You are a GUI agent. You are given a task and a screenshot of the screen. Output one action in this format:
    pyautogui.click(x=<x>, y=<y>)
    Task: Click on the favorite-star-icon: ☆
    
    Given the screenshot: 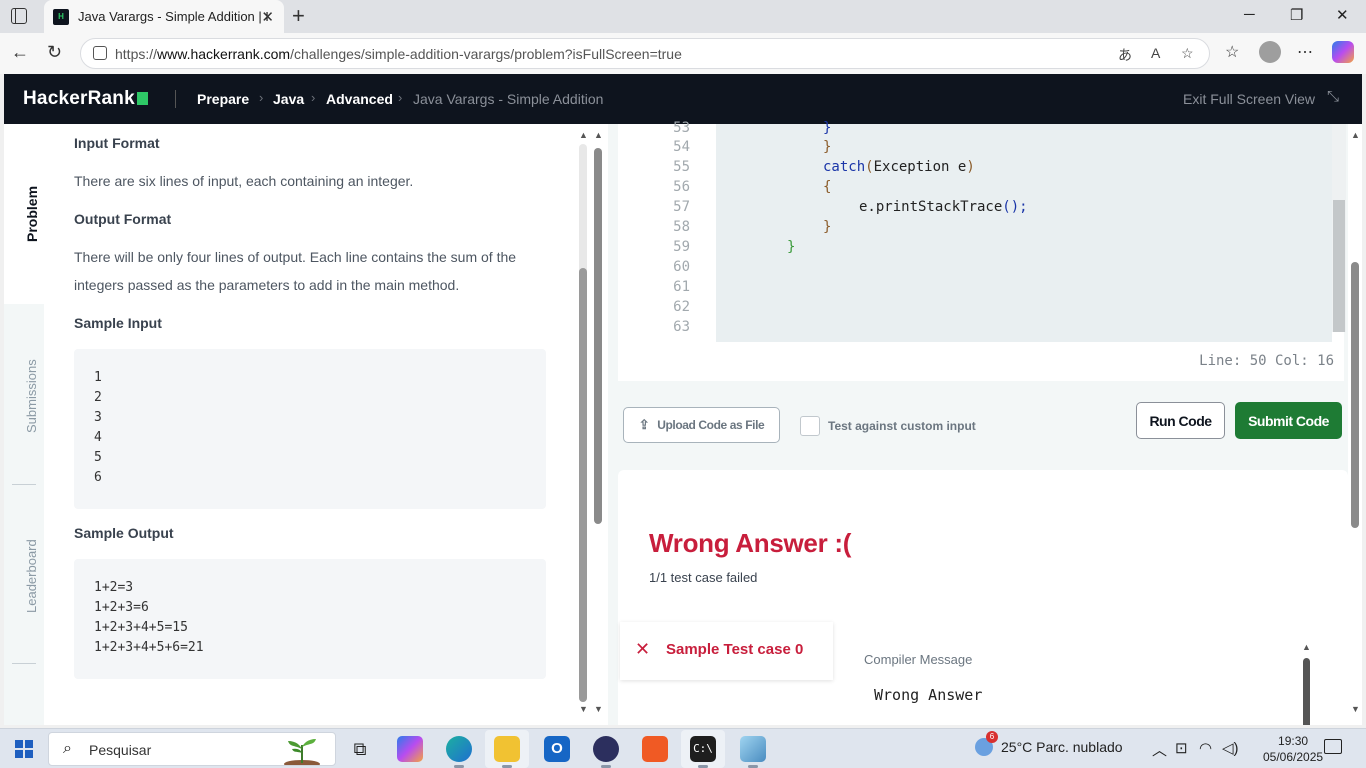 What is the action you would take?
    pyautogui.click(x=1187, y=53)
    